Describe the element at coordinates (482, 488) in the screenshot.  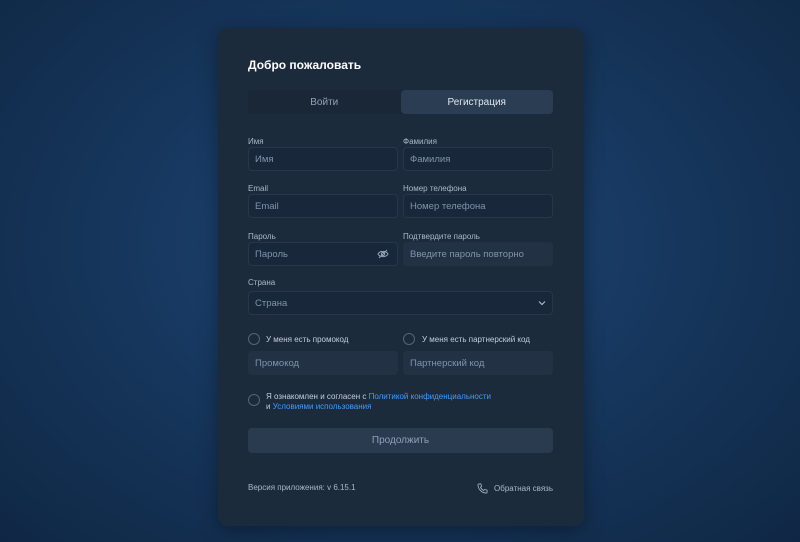
I see `phone-icon` at that location.